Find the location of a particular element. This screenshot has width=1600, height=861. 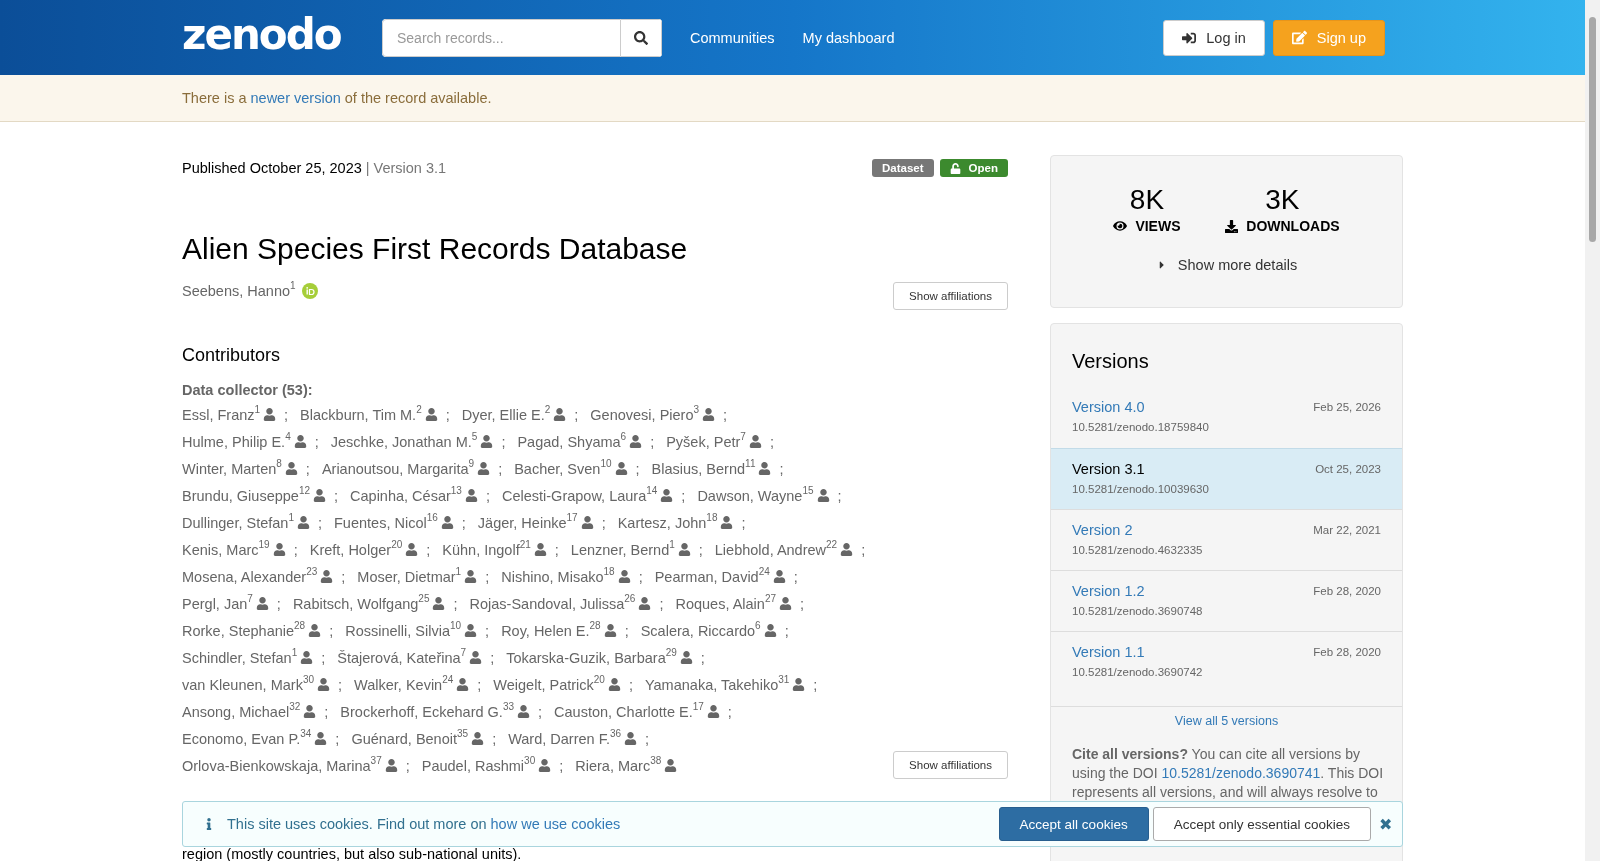

creator-name: Seebens, Hanno$^{1}$ is located at coordinates (239, 291).